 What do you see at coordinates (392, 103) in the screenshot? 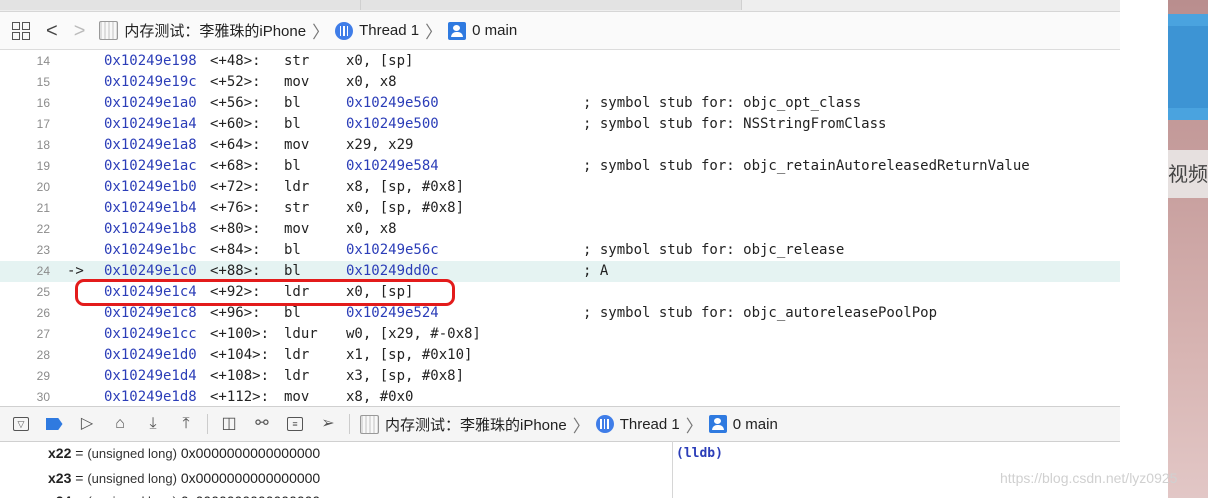
I see `target-address: 0x10249e560` at bounding box center [392, 103].